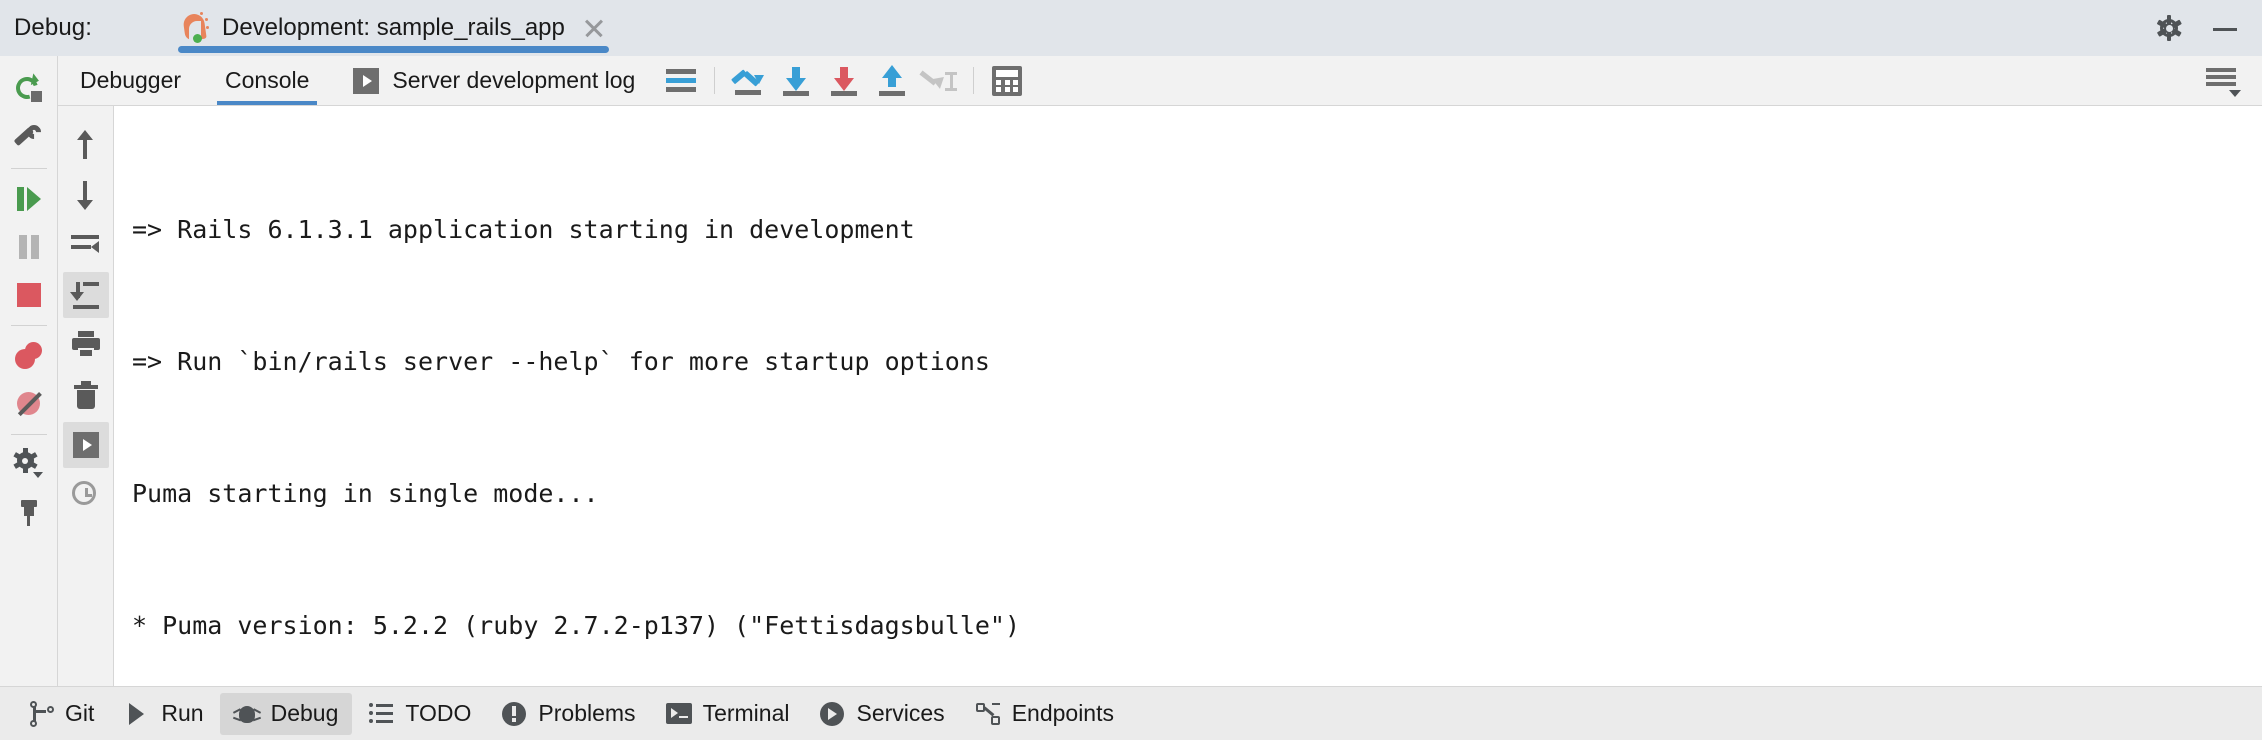 The width and height of the screenshot is (2262, 740). I want to click on resume-icon, so click(29, 199).